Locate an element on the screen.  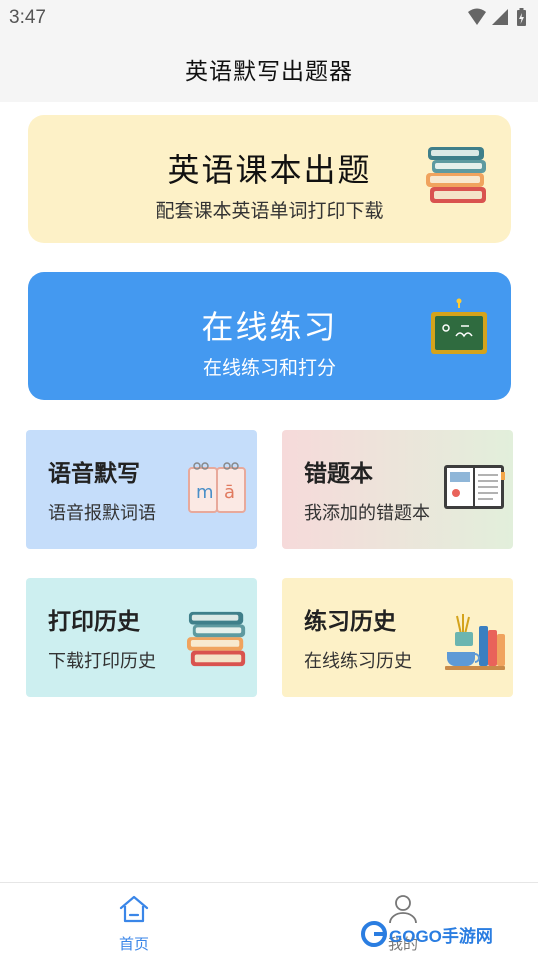
nav-item-home: 首页 is located at coordinates (134, 920).